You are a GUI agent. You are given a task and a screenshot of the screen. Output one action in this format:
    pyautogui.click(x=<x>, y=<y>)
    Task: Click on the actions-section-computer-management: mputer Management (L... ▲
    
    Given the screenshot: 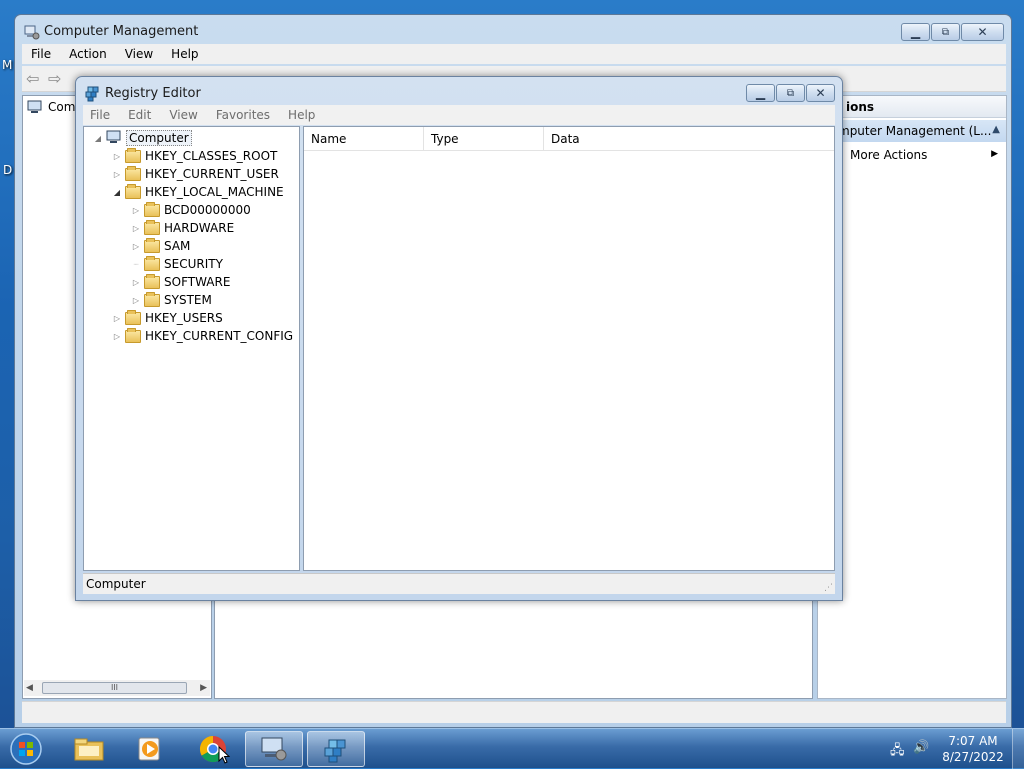 What is the action you would take?
    pyautogui.click(x=912, y=131)
    